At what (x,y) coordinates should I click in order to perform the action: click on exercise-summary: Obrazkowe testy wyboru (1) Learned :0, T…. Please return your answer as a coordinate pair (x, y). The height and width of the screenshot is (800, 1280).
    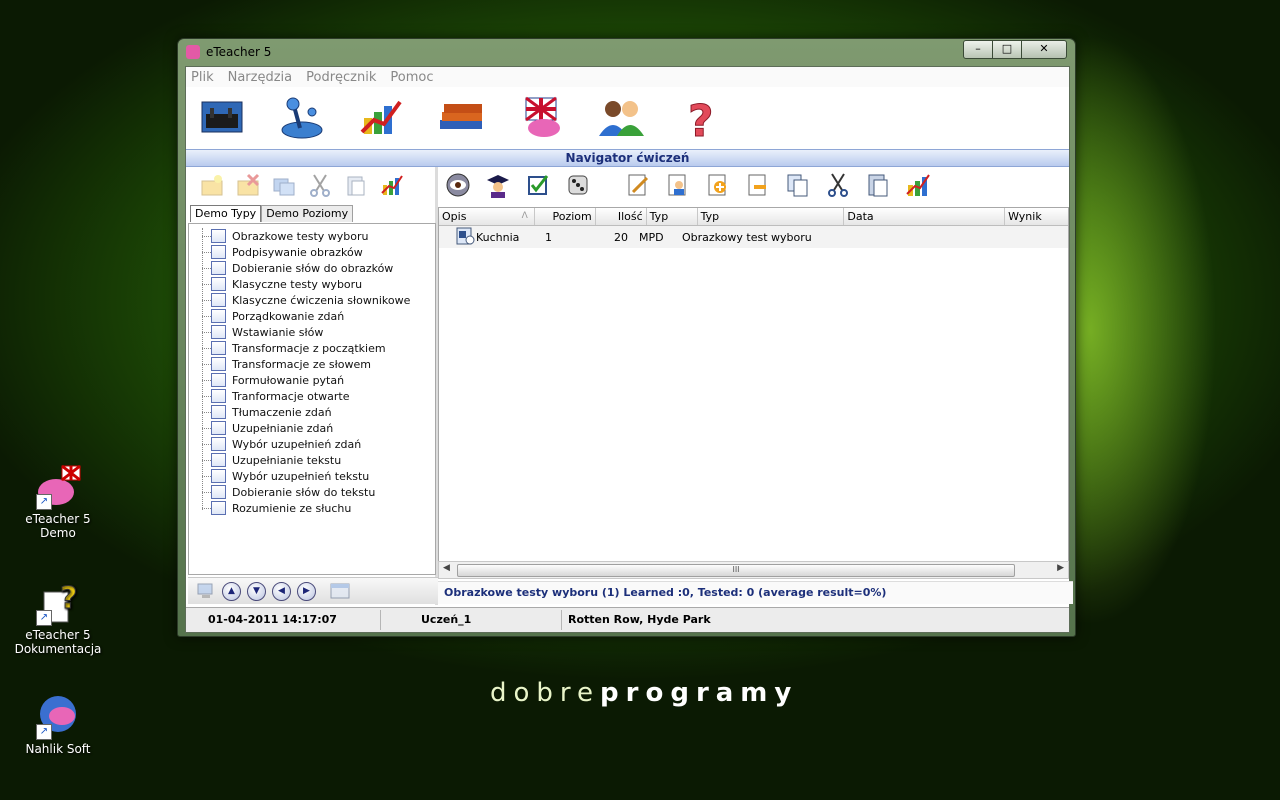
    Looking at the image, I should click on (755, 592).